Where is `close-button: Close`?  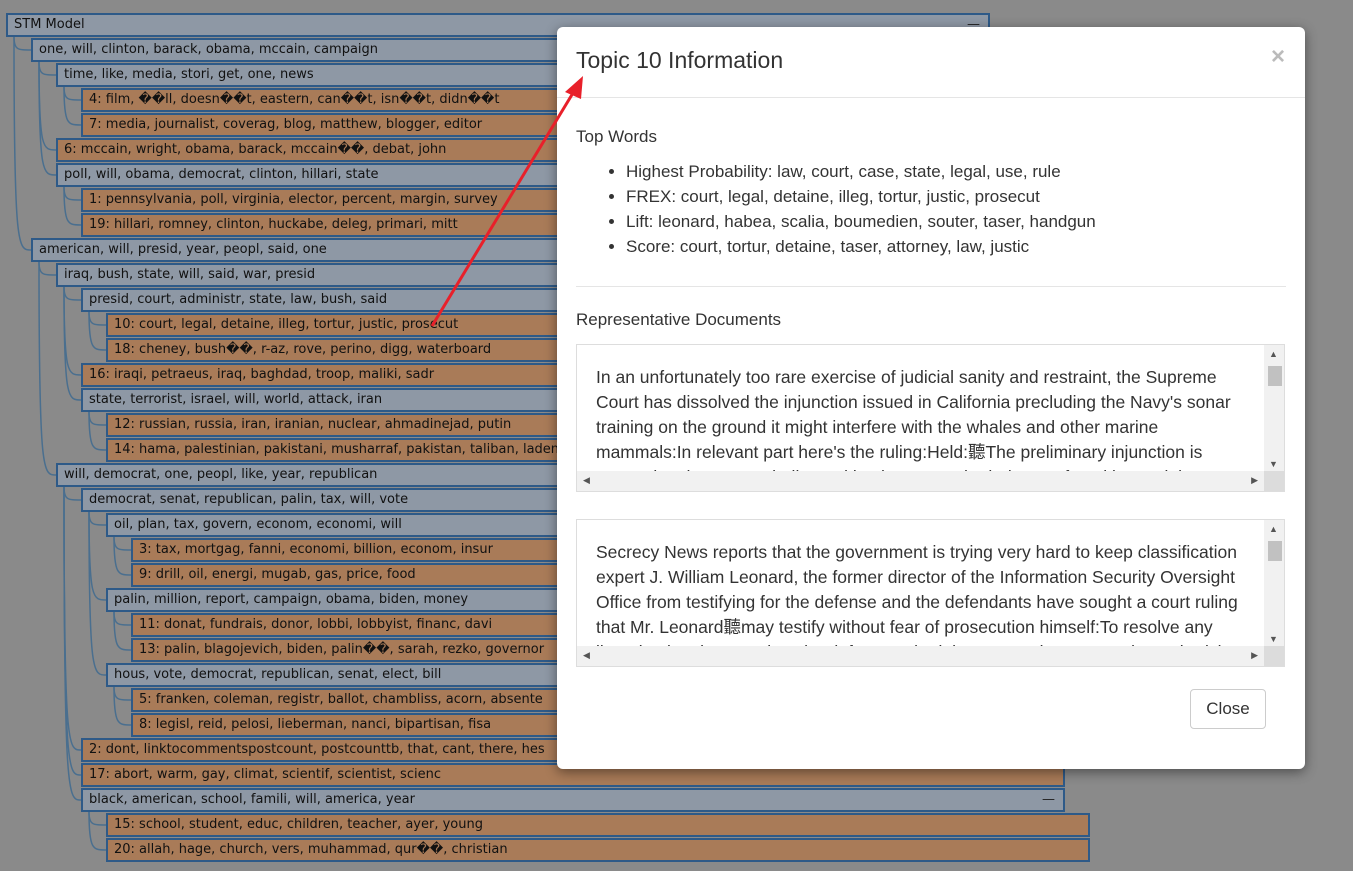 close-button: Close is located at coordinates (1228, 709).